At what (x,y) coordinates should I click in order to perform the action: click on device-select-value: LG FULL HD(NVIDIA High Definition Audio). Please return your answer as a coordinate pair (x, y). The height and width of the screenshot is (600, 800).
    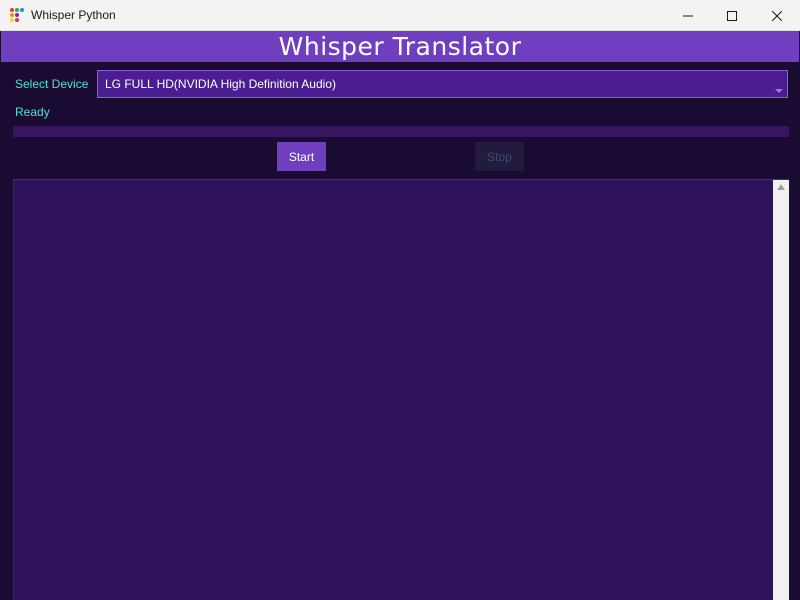
    Looking at the image, I should click on (220, 84).